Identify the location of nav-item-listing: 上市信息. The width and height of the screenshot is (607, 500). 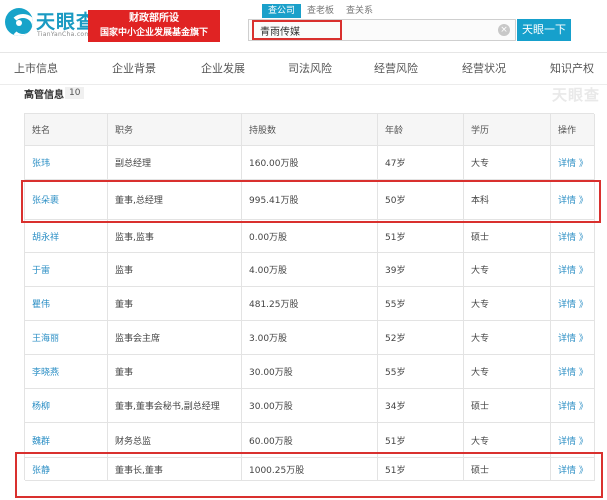
(36, 69).